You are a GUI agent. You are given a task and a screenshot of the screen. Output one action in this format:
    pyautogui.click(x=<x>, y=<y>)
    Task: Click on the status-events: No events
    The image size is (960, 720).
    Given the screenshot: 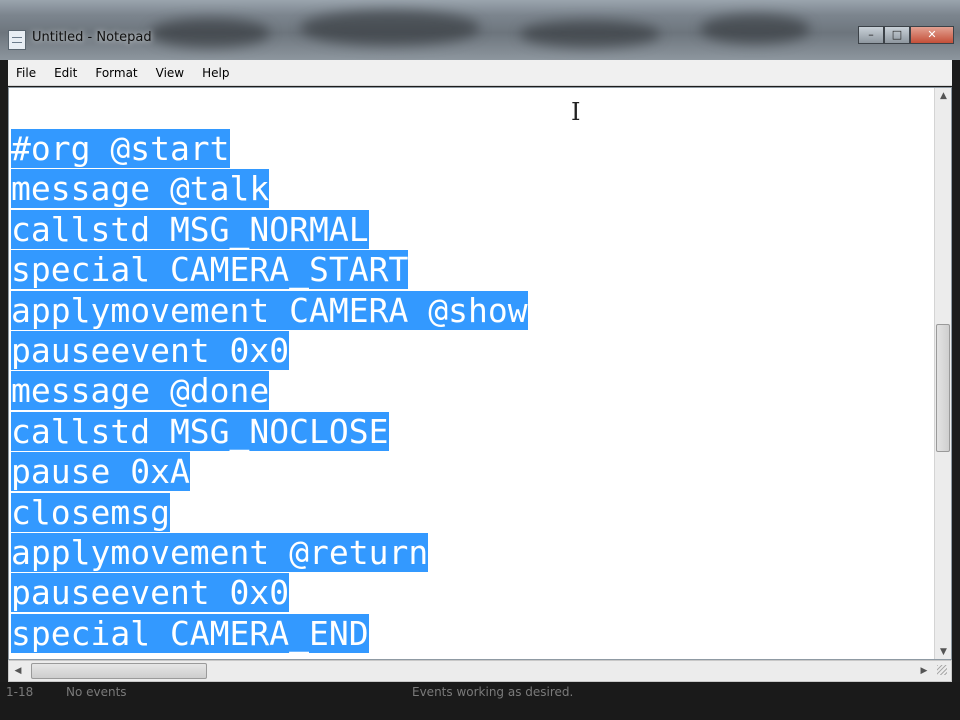 What is the action you would take?
    pyautogui.click(x=96, y=692)
    